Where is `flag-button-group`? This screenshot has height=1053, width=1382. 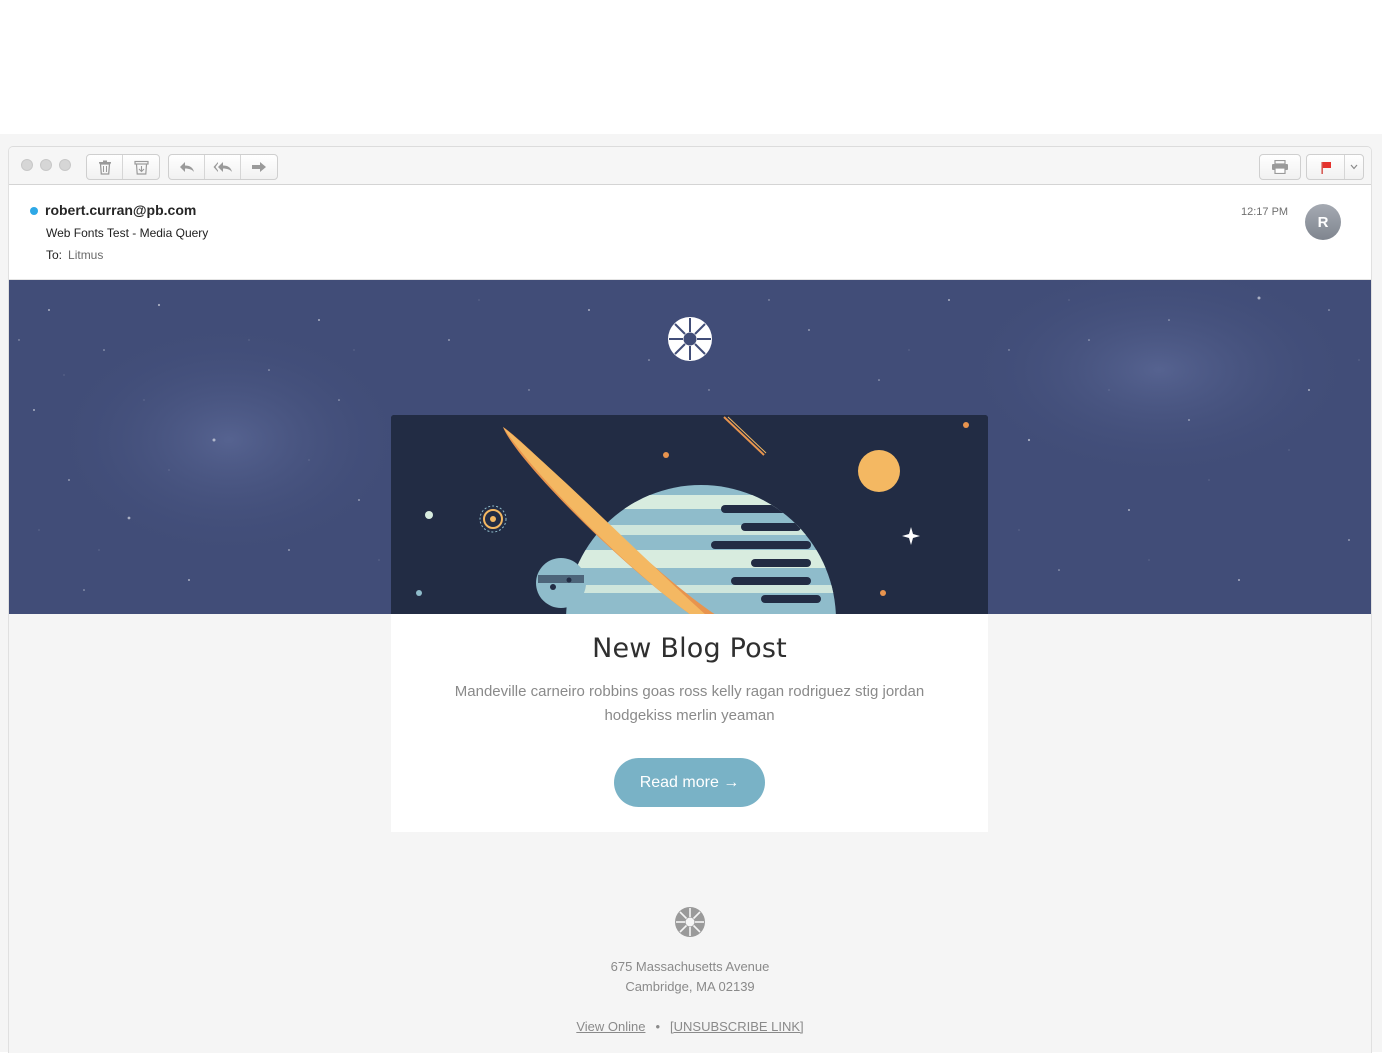
flag-button-group is located at coordinates (1335, 167).